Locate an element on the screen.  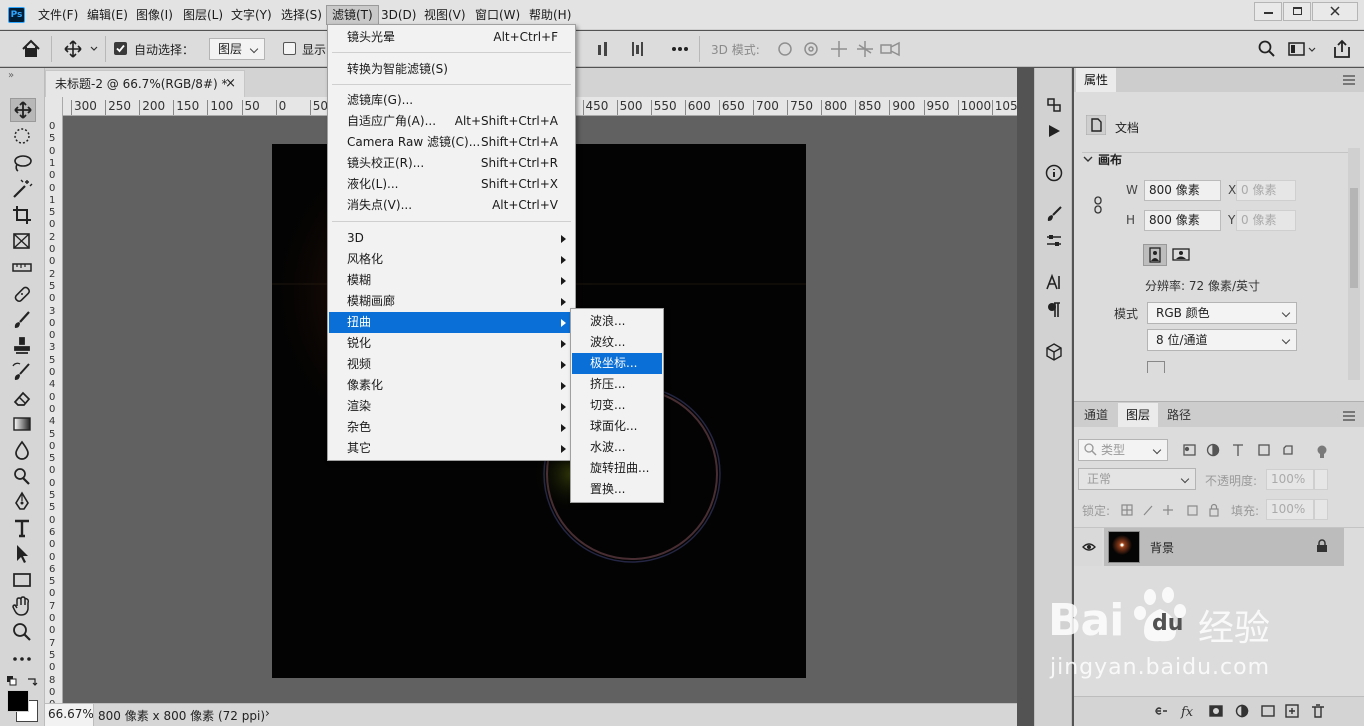
status-menu-chevron-icon: › is located at coordinates (267, 713).